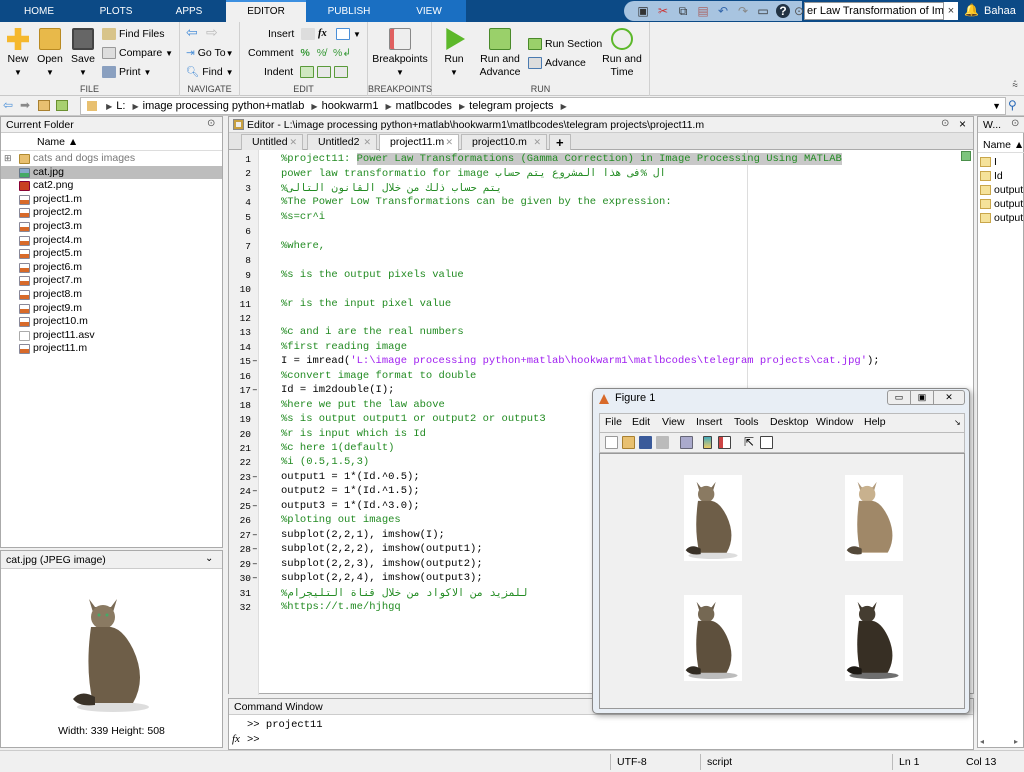 This screenshot has height=772, width=1024. Describe the element at coordinates (875, 422) in the screenshot. I see `menu-help: Help` at that location.